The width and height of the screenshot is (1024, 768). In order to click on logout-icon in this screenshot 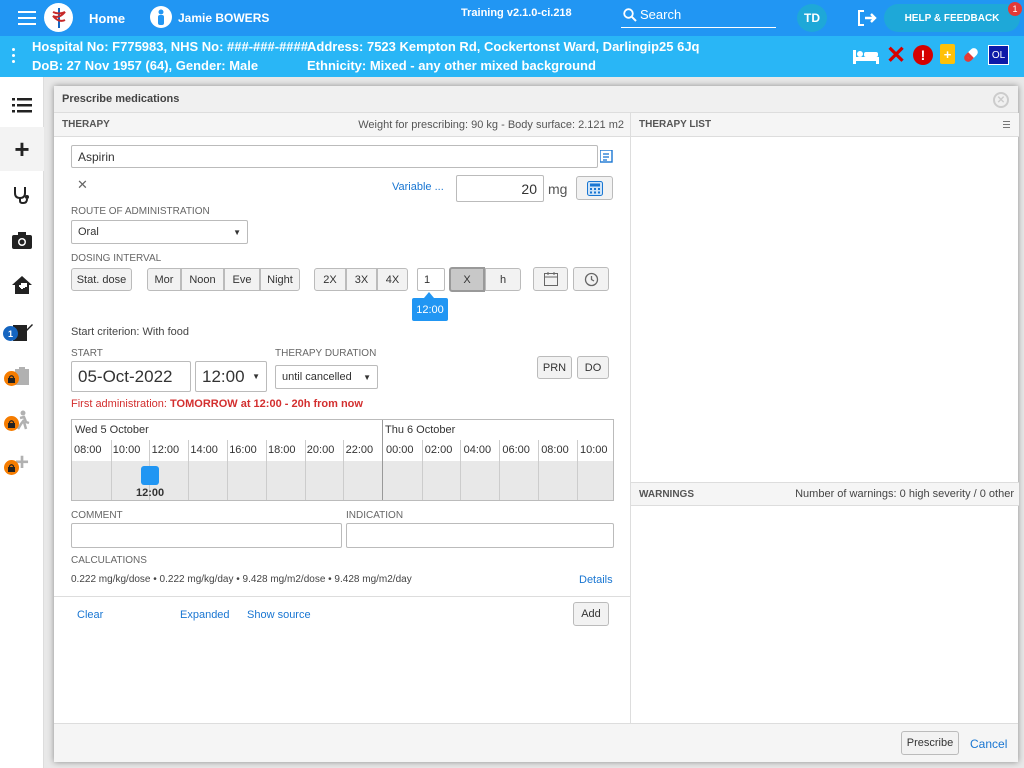, I will do `click(867, 18)`.